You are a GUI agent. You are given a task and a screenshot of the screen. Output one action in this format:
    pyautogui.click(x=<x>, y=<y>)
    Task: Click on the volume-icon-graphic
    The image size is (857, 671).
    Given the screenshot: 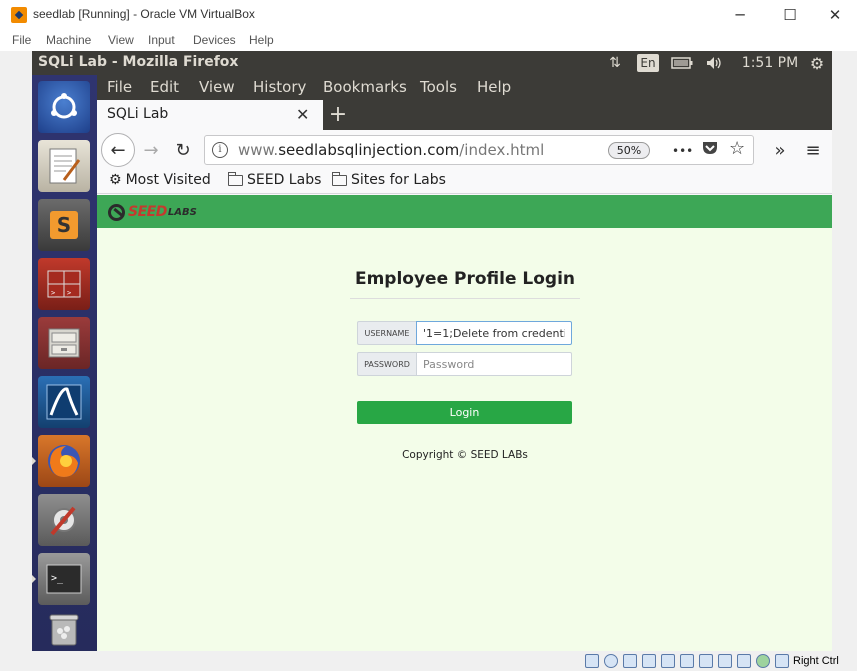 What is the action you would take?
    pyautogui.click(x=714, y=63)
    